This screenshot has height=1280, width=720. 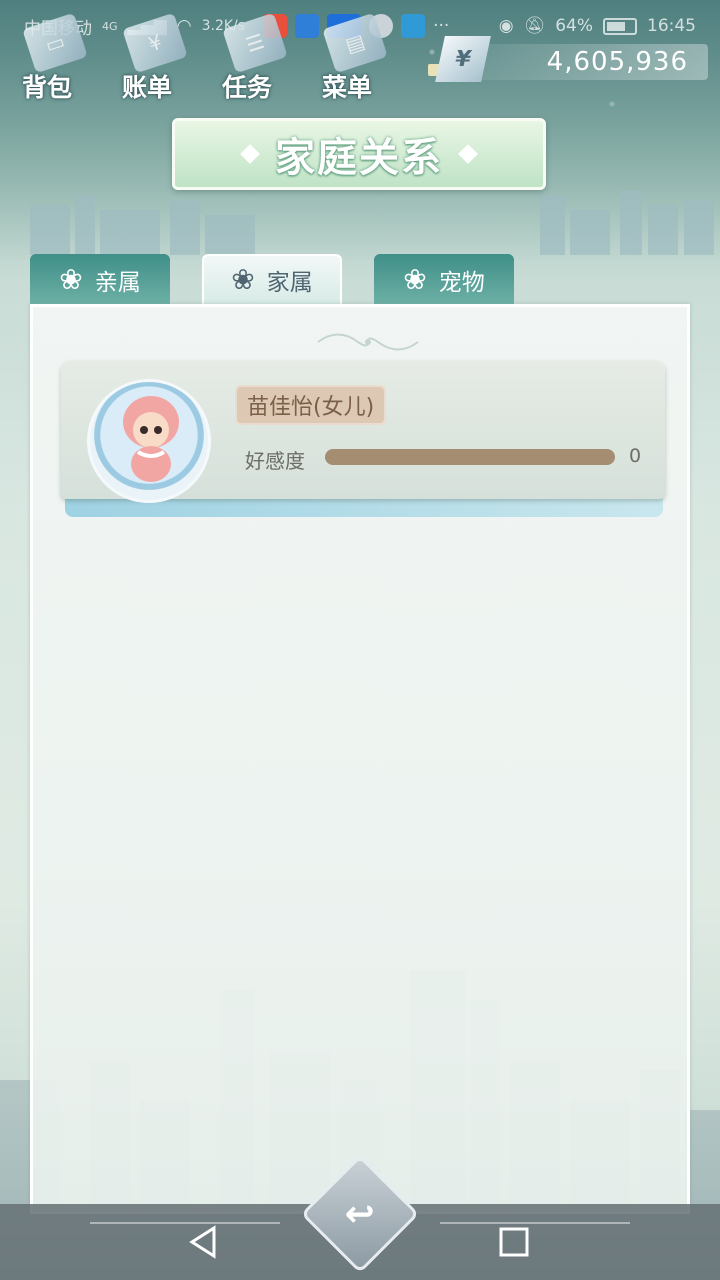 What do you see at coordinates (620, 26) in the screenshot?
I see `battery-icon` at bounding box center [620, 26].